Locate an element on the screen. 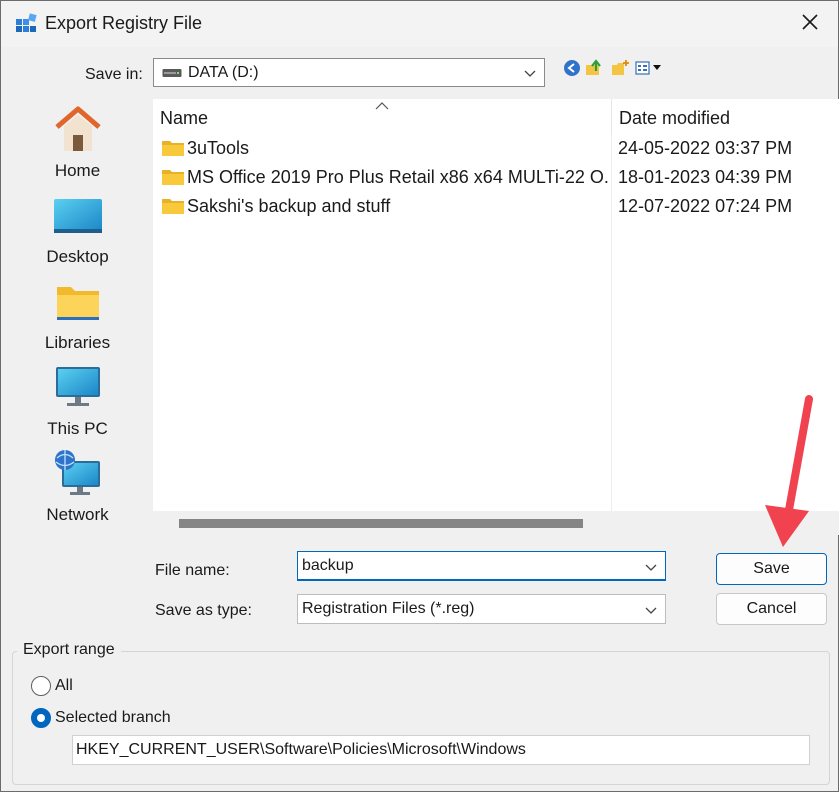 The width and height of the screenshot is (839, 792). home-icon is located at coordinates (78, 128).